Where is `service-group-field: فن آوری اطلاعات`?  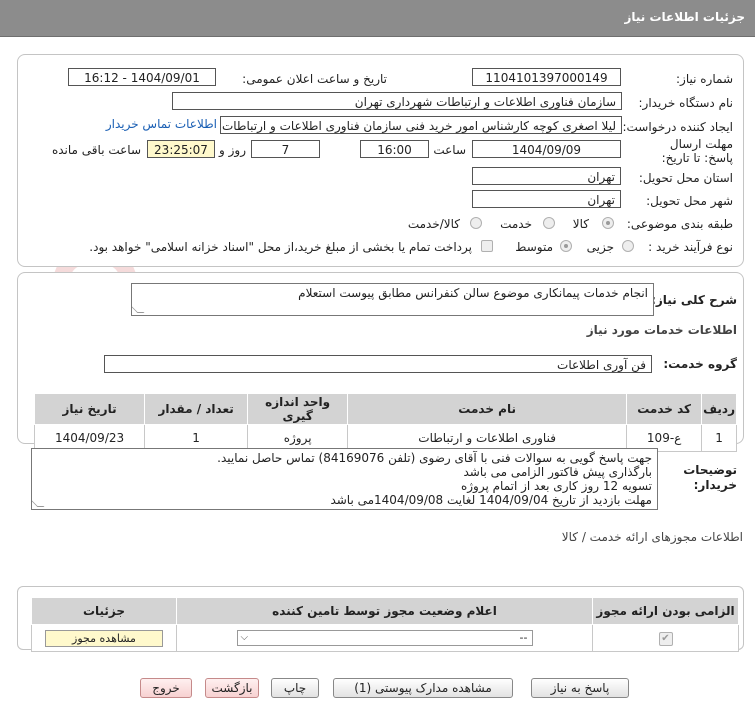
service-group-field: فن آوری اطلاعات is located at coordinates (378, 364).